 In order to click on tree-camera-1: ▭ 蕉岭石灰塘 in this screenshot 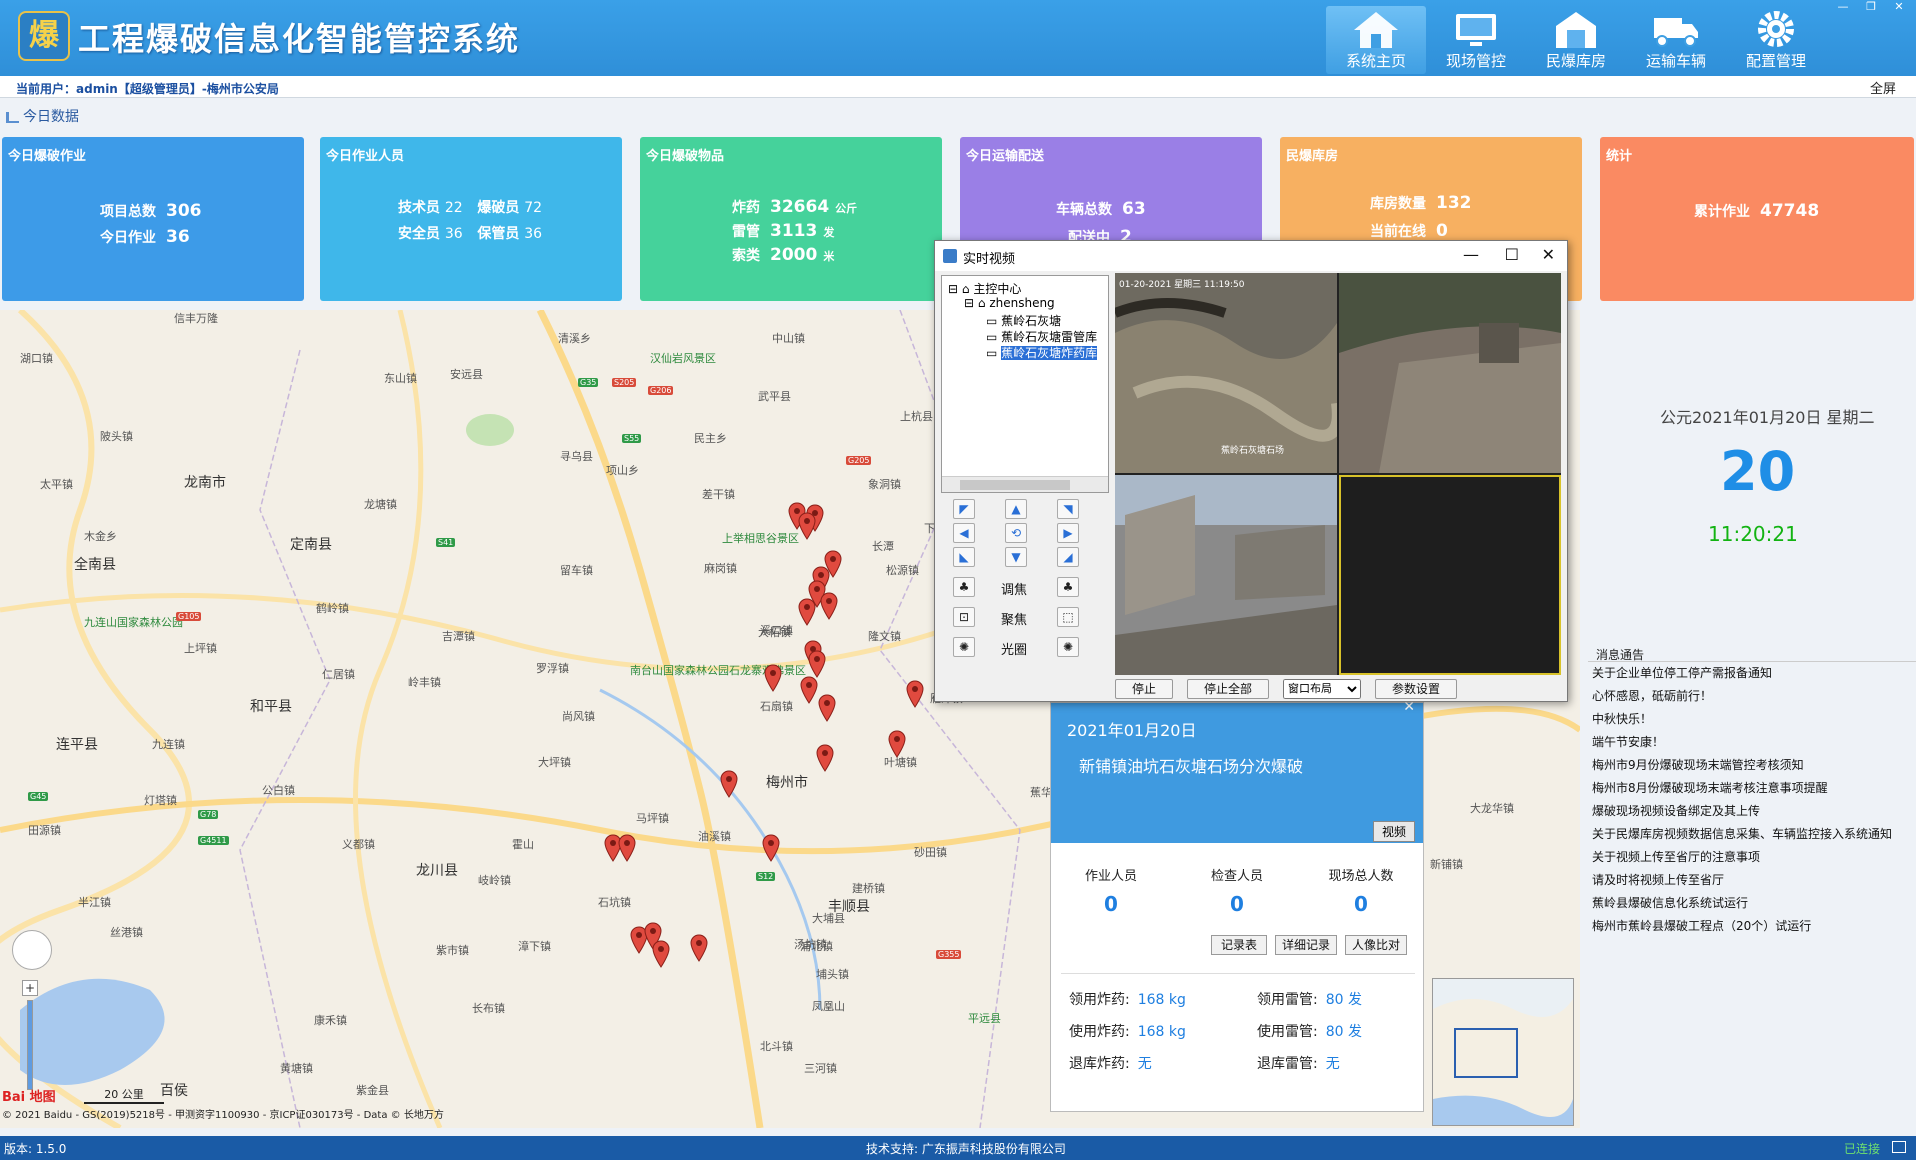, I will do `click(1023, 320)`.